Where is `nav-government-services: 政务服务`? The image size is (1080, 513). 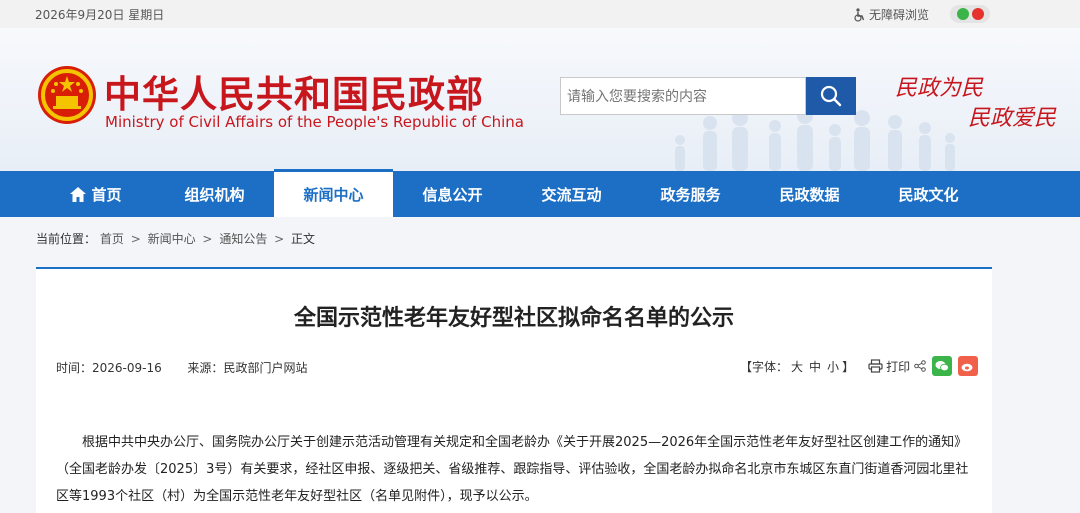
nav-government-services: 政务服务 is located at coordinates (690, 194).